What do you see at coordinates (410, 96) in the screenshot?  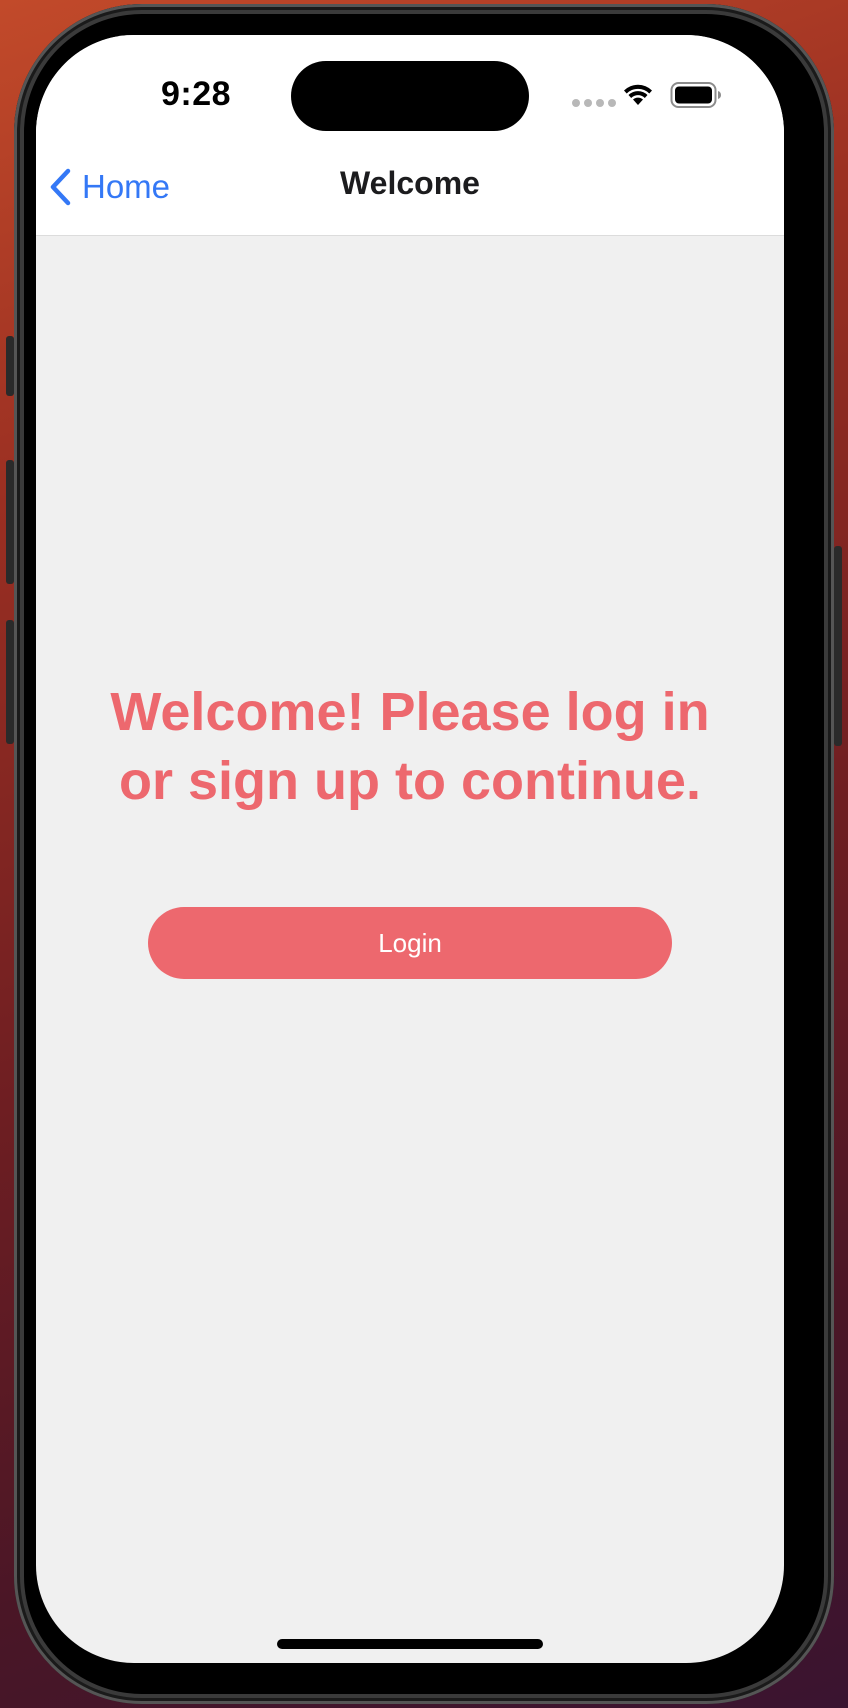 I see `dynamic-island` at bounding box center [410, 96].